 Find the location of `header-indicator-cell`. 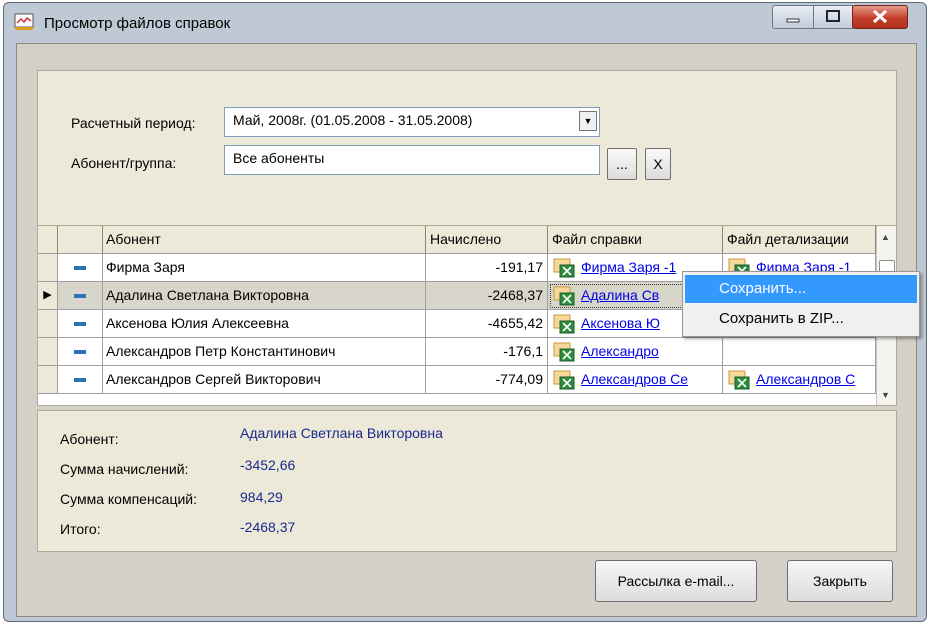

header-indicator-cell is located at coordinates (48, 240).